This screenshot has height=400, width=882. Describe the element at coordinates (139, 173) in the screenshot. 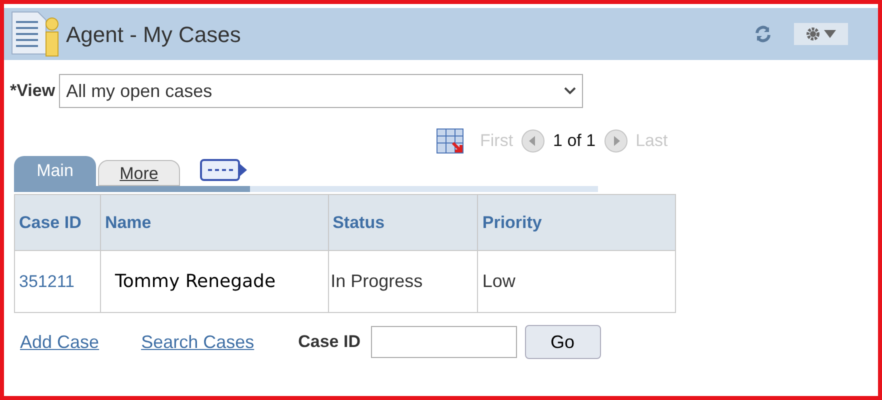

I see `tab: More` at that location.